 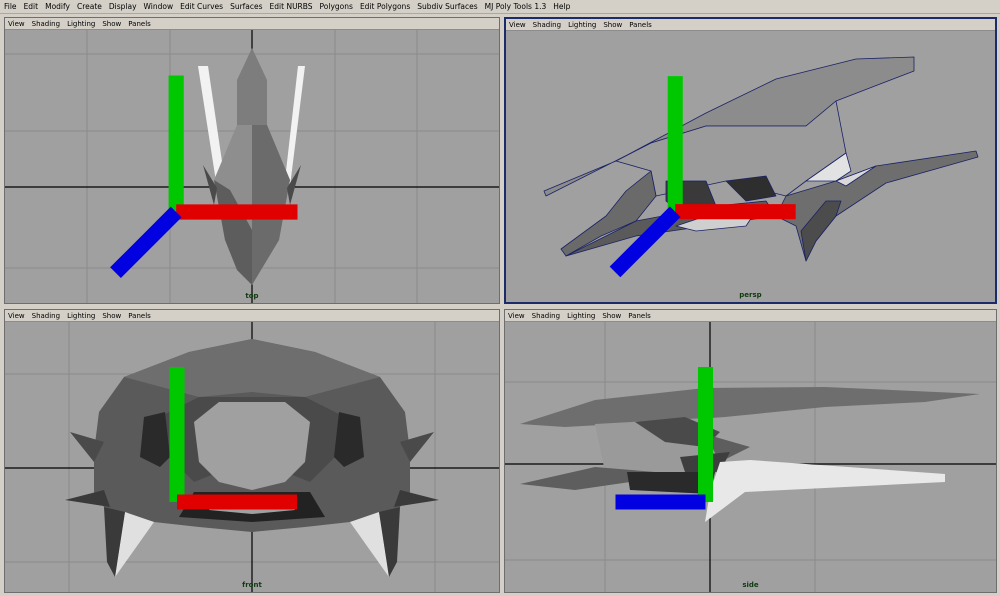 I want to click on menu-create: Create, so click(x=89, y=6).